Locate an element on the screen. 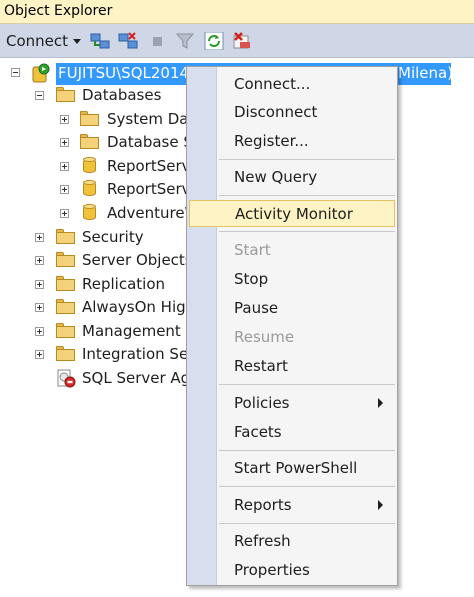 The height and width of the screenshot is (597, 474). menu-item-label: Start PowerShell is located at coordinates (296, 468).